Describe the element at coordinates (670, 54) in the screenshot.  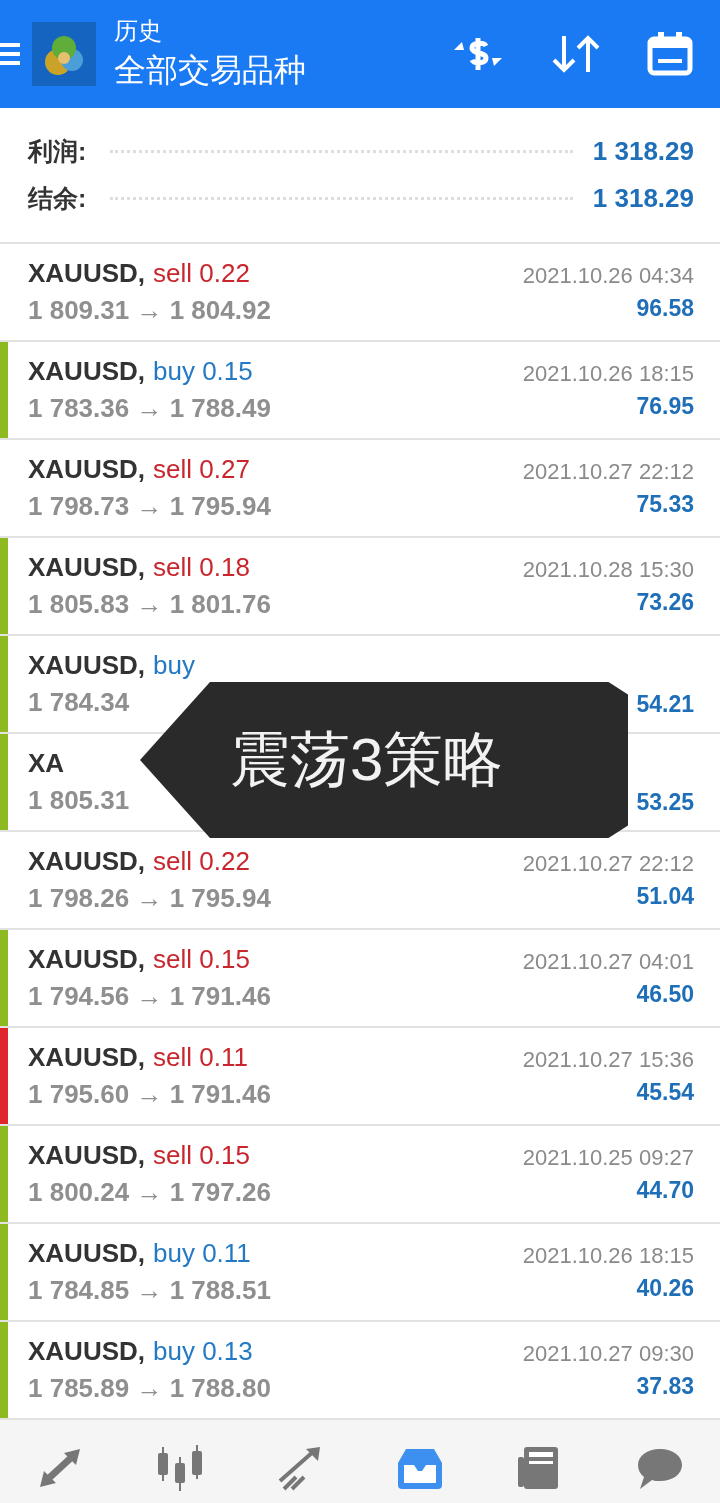
I see `calendar-icon` at that location.